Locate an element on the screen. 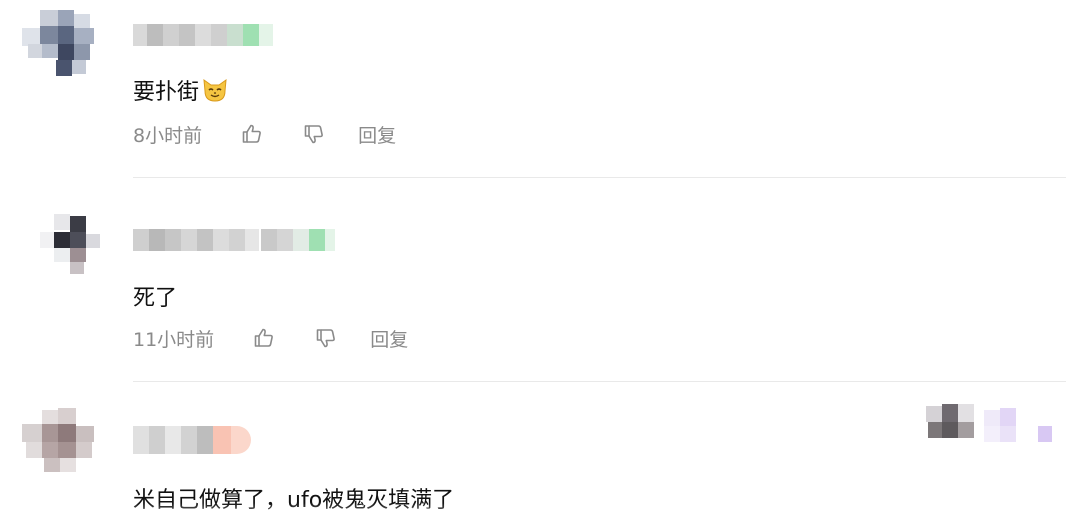  comment-text-content: 死了 is located at coordinates (155, 298).